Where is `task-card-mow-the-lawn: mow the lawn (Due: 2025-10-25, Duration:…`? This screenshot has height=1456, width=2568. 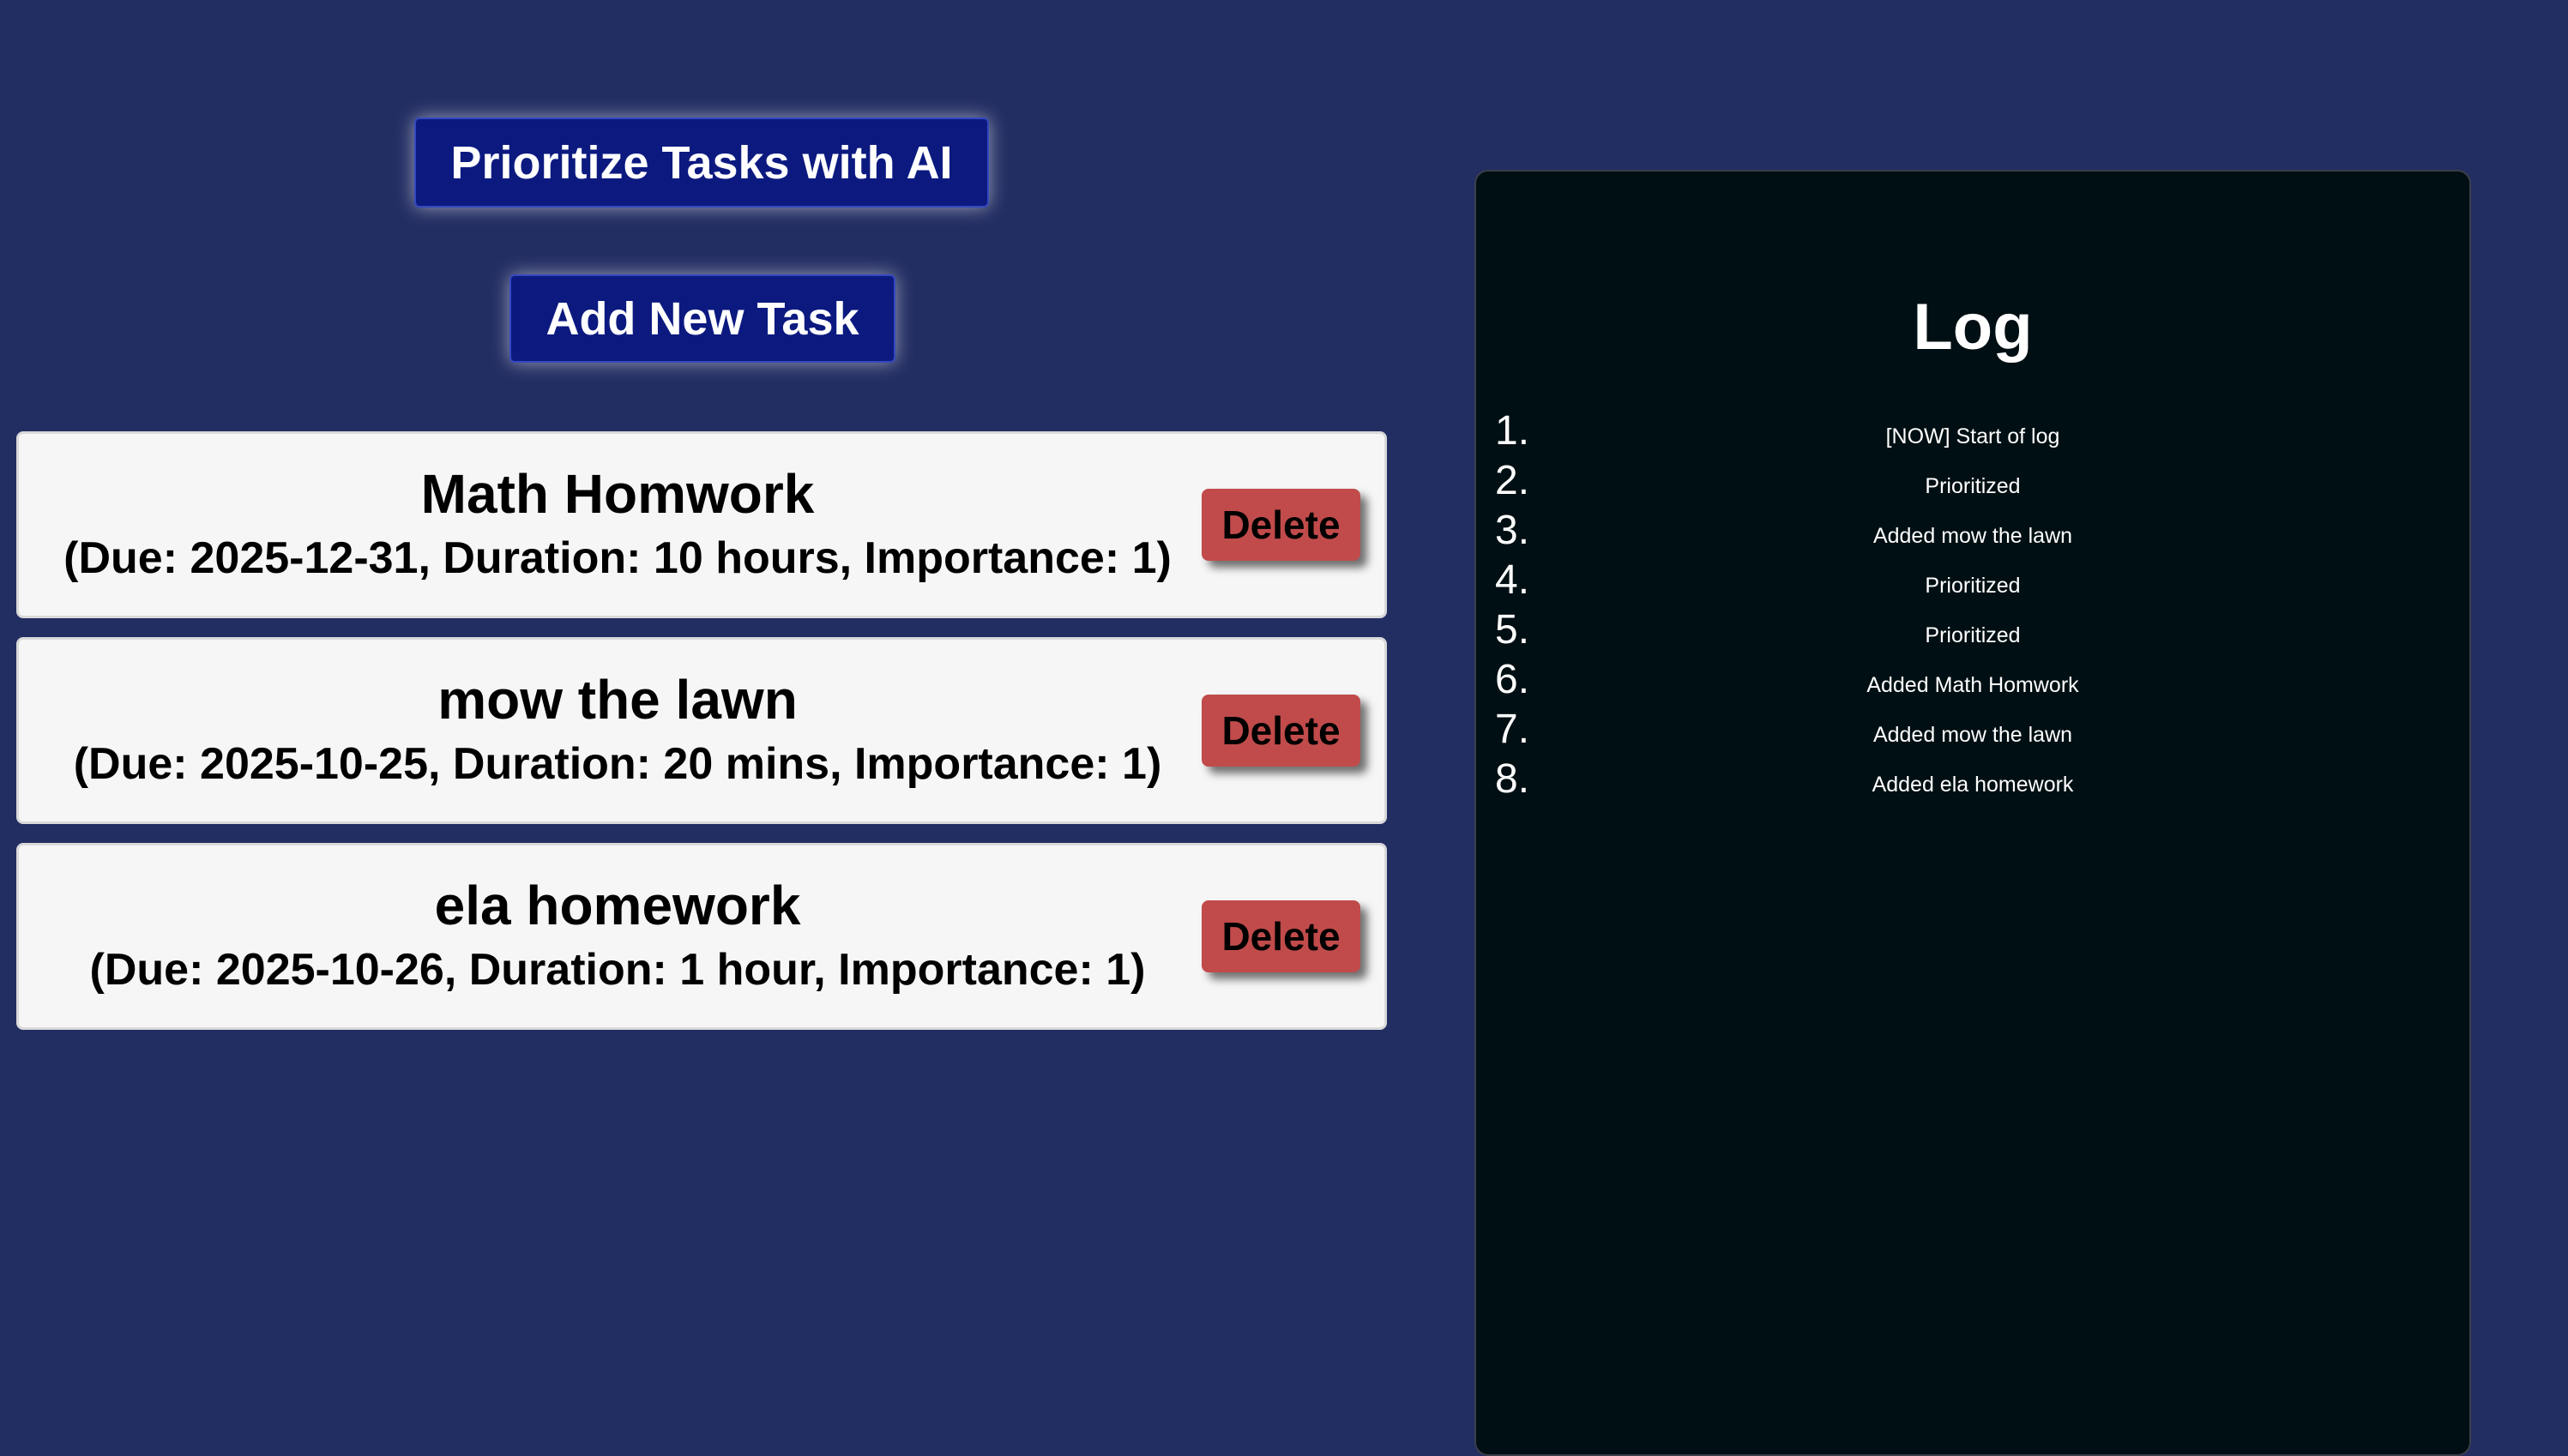
task-card-mow-the-lawn: mow the lawn (Due: 2025-10-25, Duration:… is located at coordinates (701, 731).